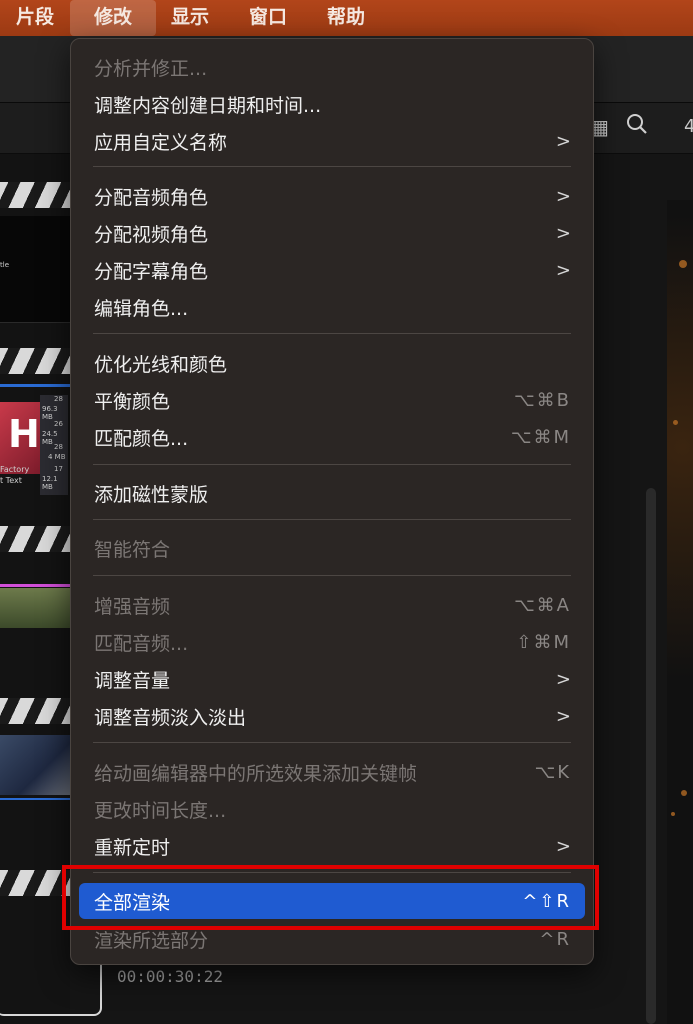  Describe the element at coordinates (58, 469) in the screenshot. I see `clip-count: 17` at that location.